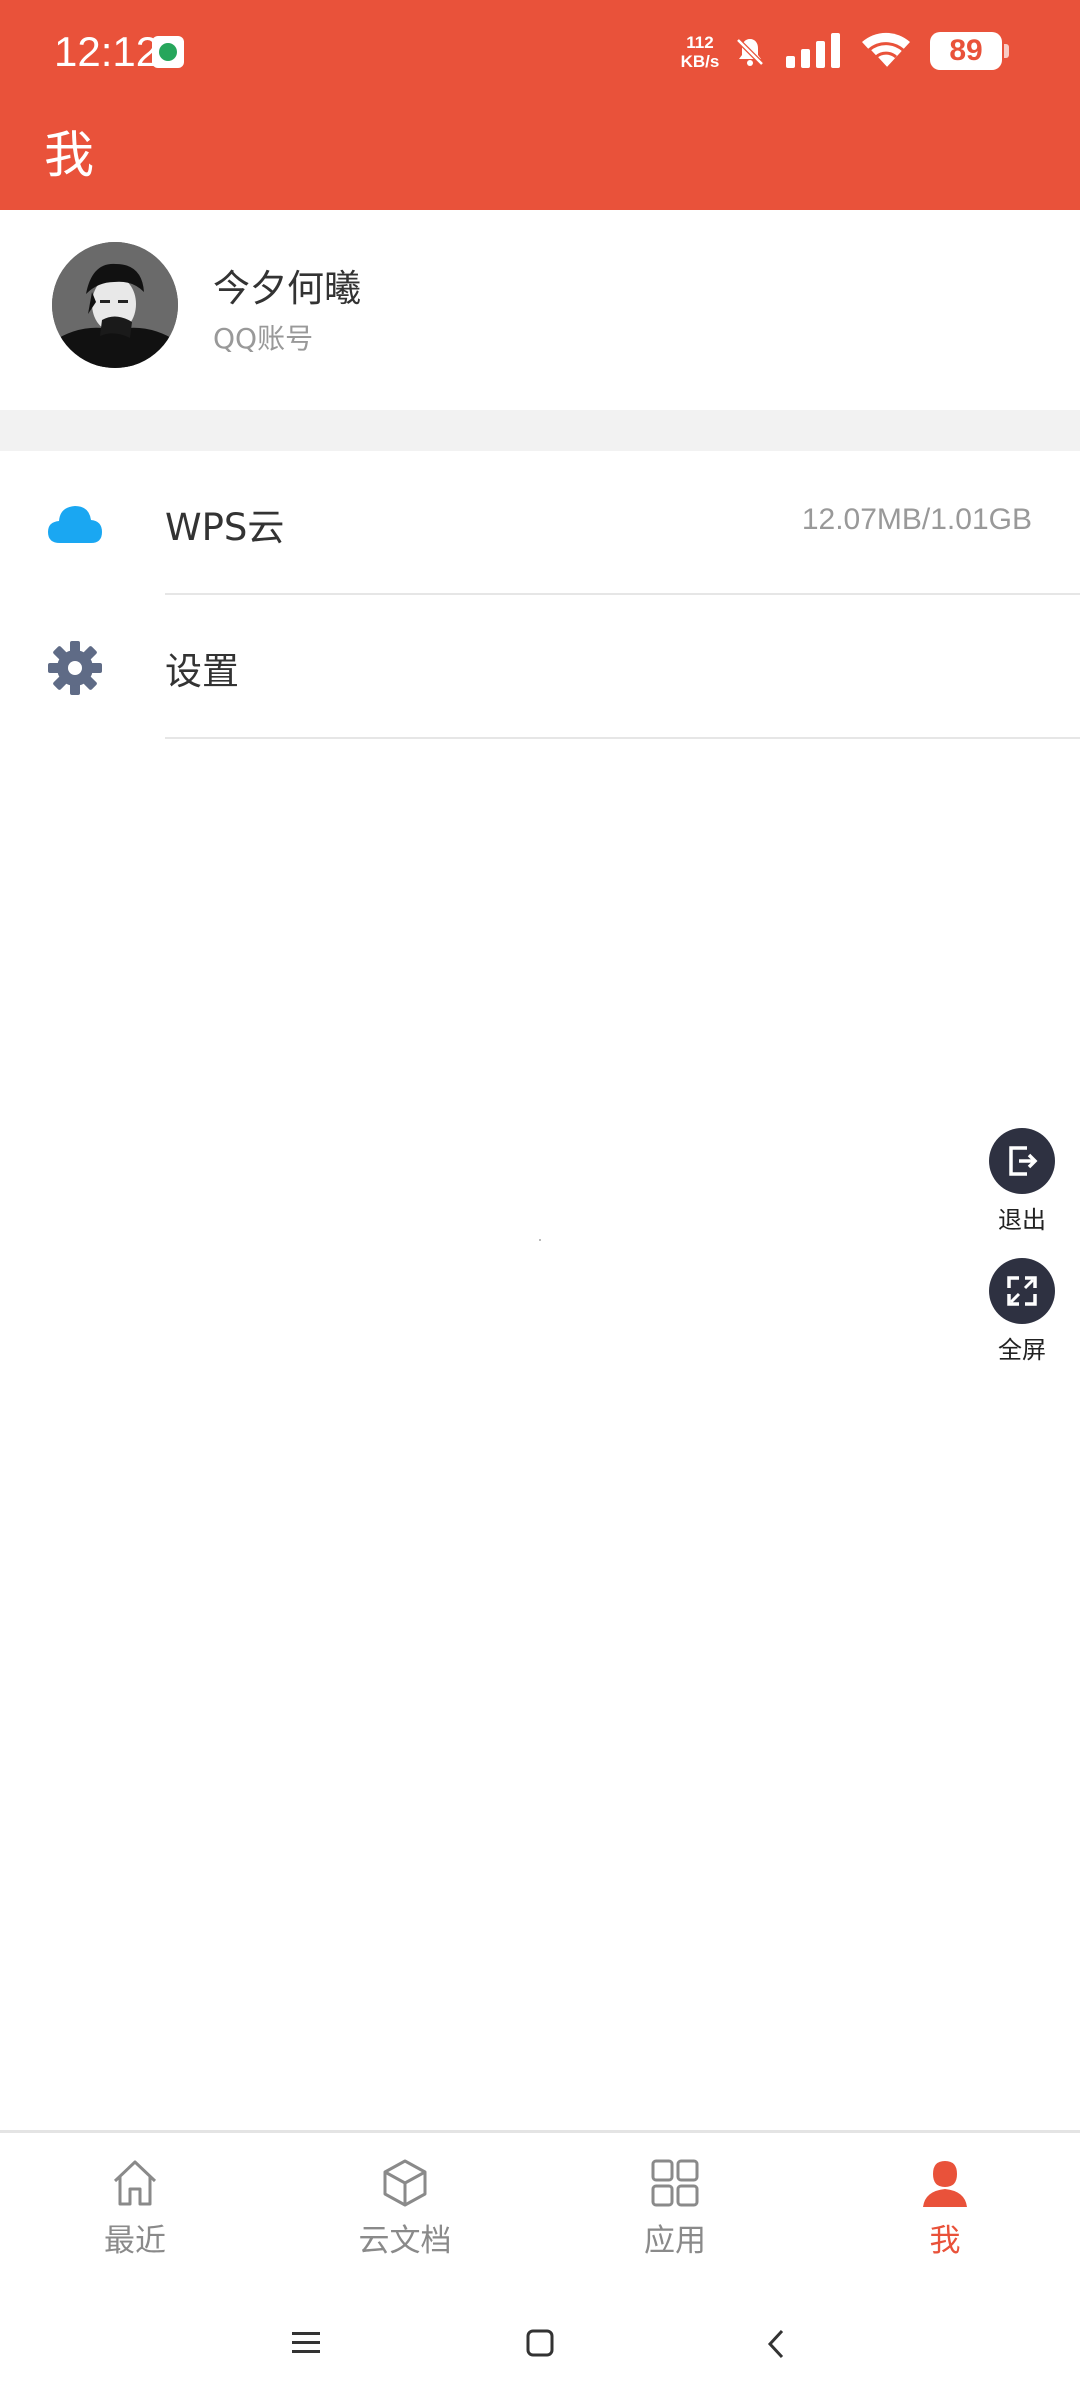  Describe the element at coordinates (306, 2343) in the screenshot. I see `menu-icon` at that location.